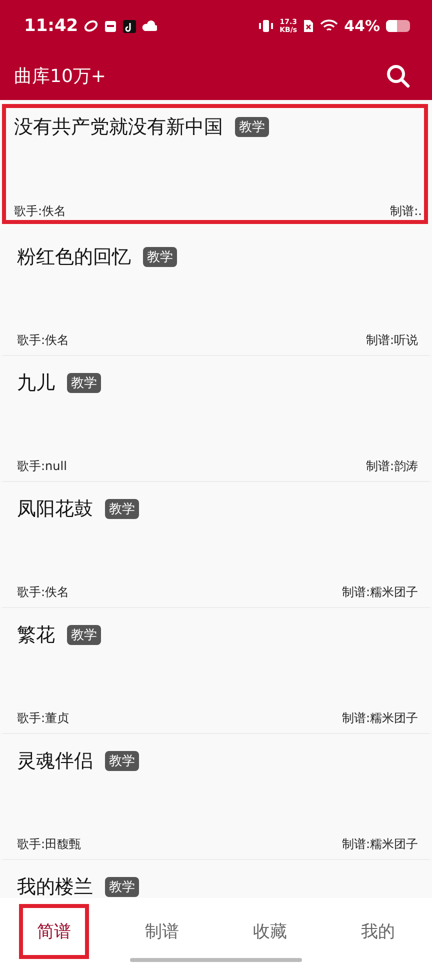  I want to click on song-item: 九儿 教学 歌手:null 制谱:韵涛, so click(216, 419).